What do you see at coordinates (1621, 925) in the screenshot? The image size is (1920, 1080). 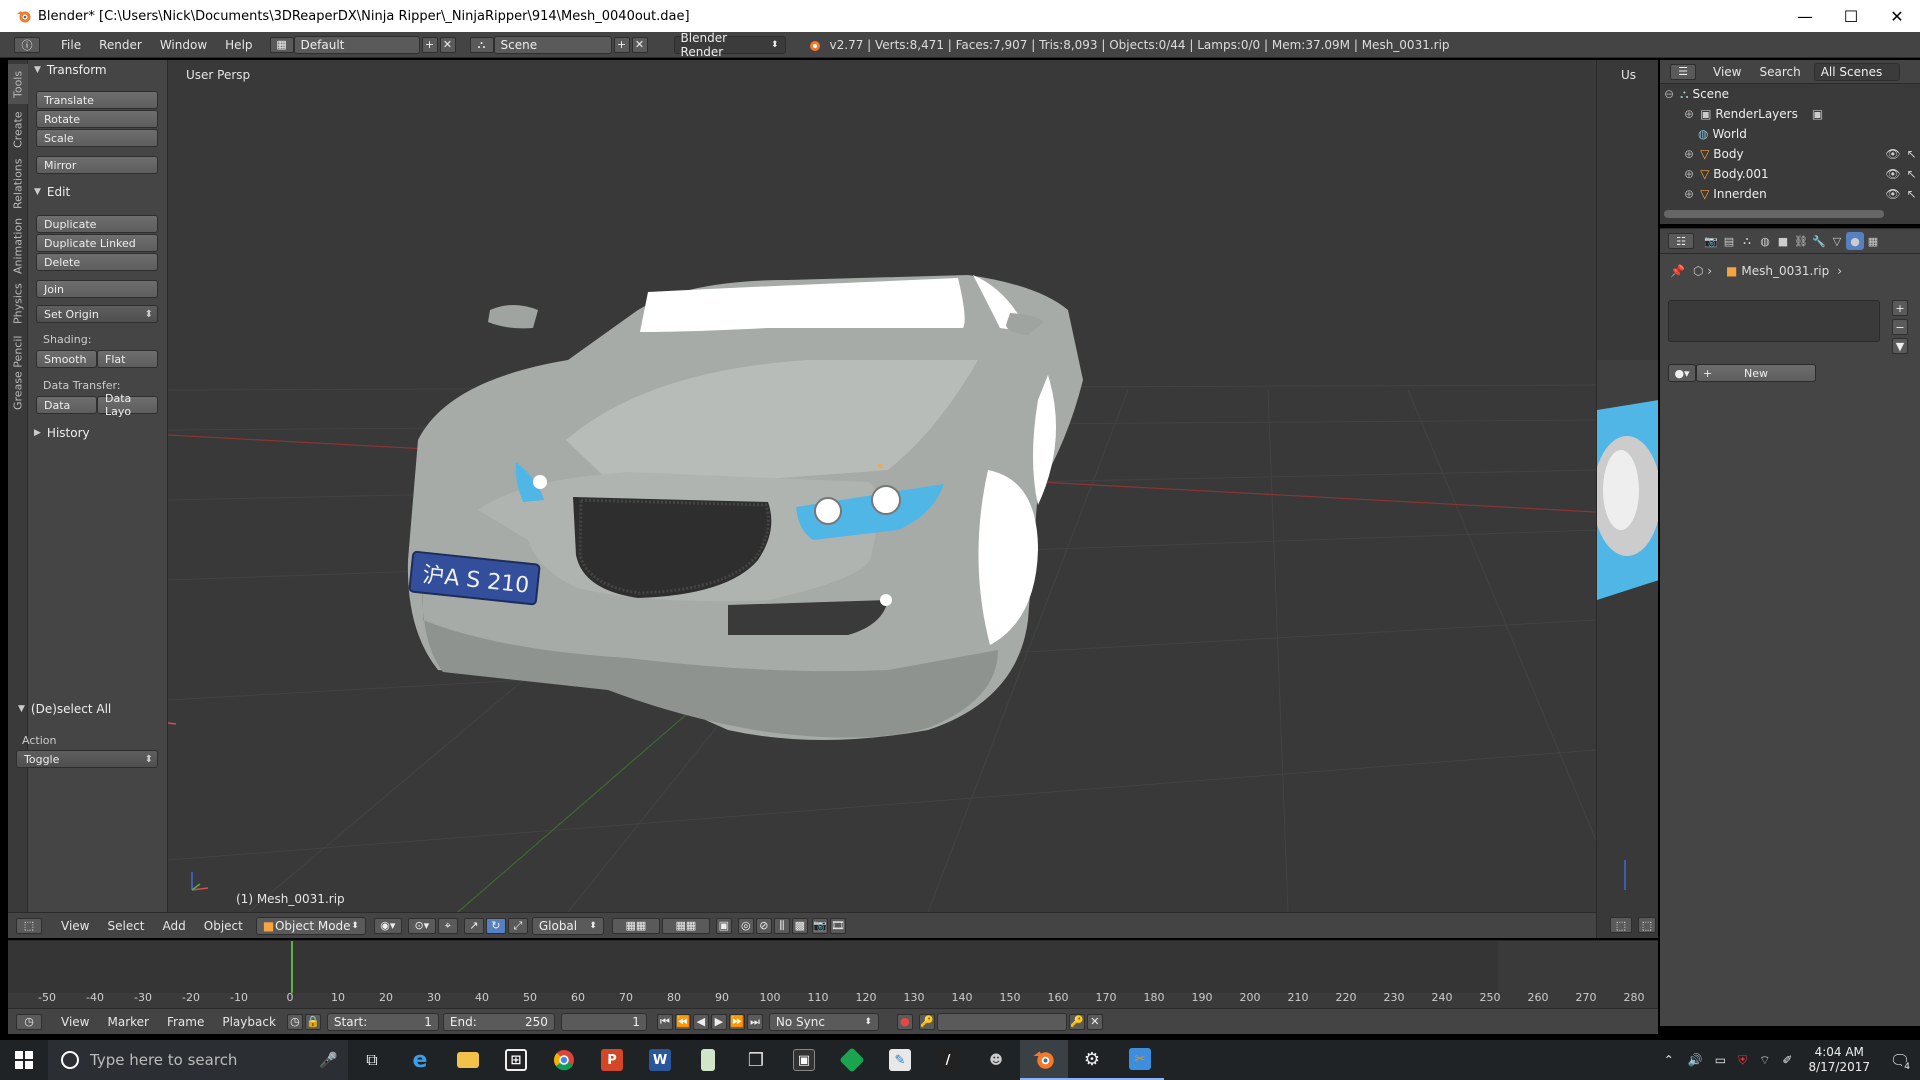 I see `secondary-view-editor-icon: ⬚` at bounding box center [1621, 925].